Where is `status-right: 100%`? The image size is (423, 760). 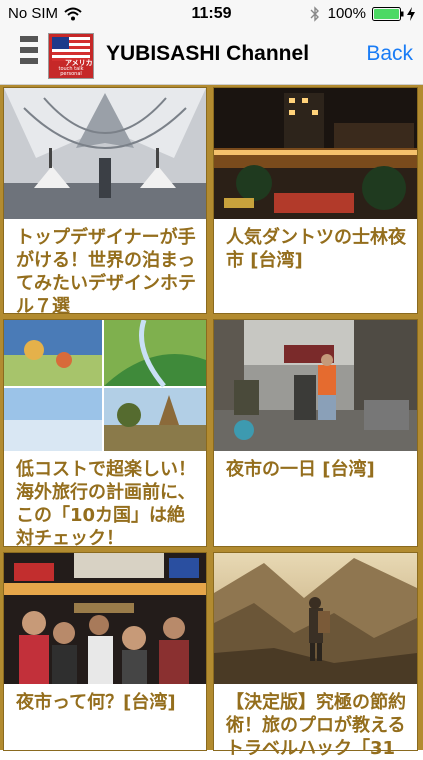 status-right: 100% is located at coordinates (362, 13).